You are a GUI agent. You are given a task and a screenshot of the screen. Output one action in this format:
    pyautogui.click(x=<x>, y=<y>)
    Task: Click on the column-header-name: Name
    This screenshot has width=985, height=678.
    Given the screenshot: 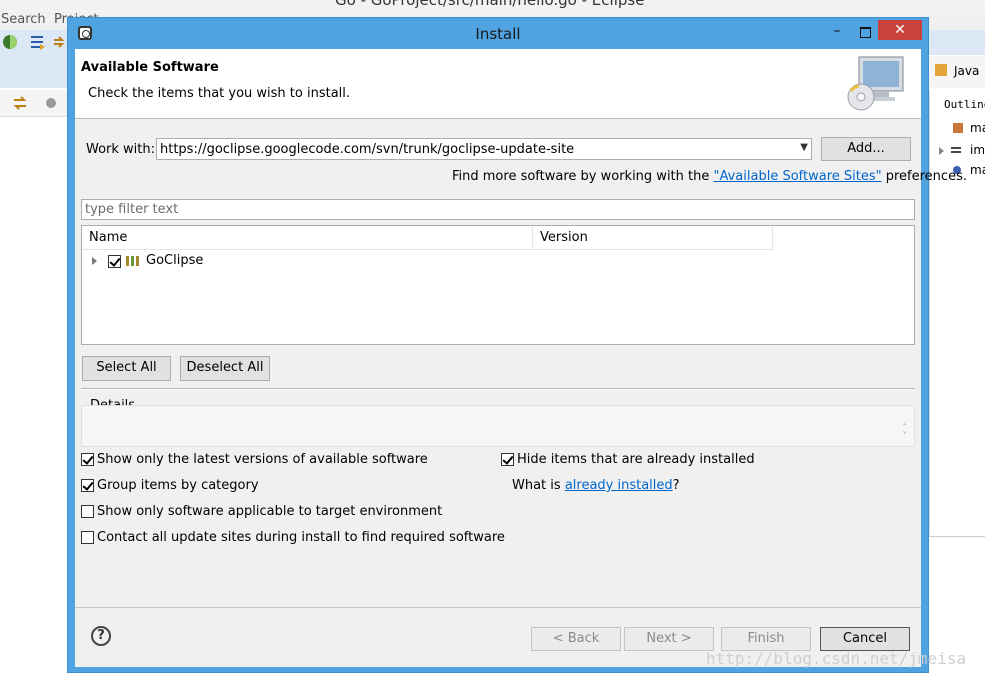 What is the action you would take?
    pyautogui.click(x=307, y=238)
    